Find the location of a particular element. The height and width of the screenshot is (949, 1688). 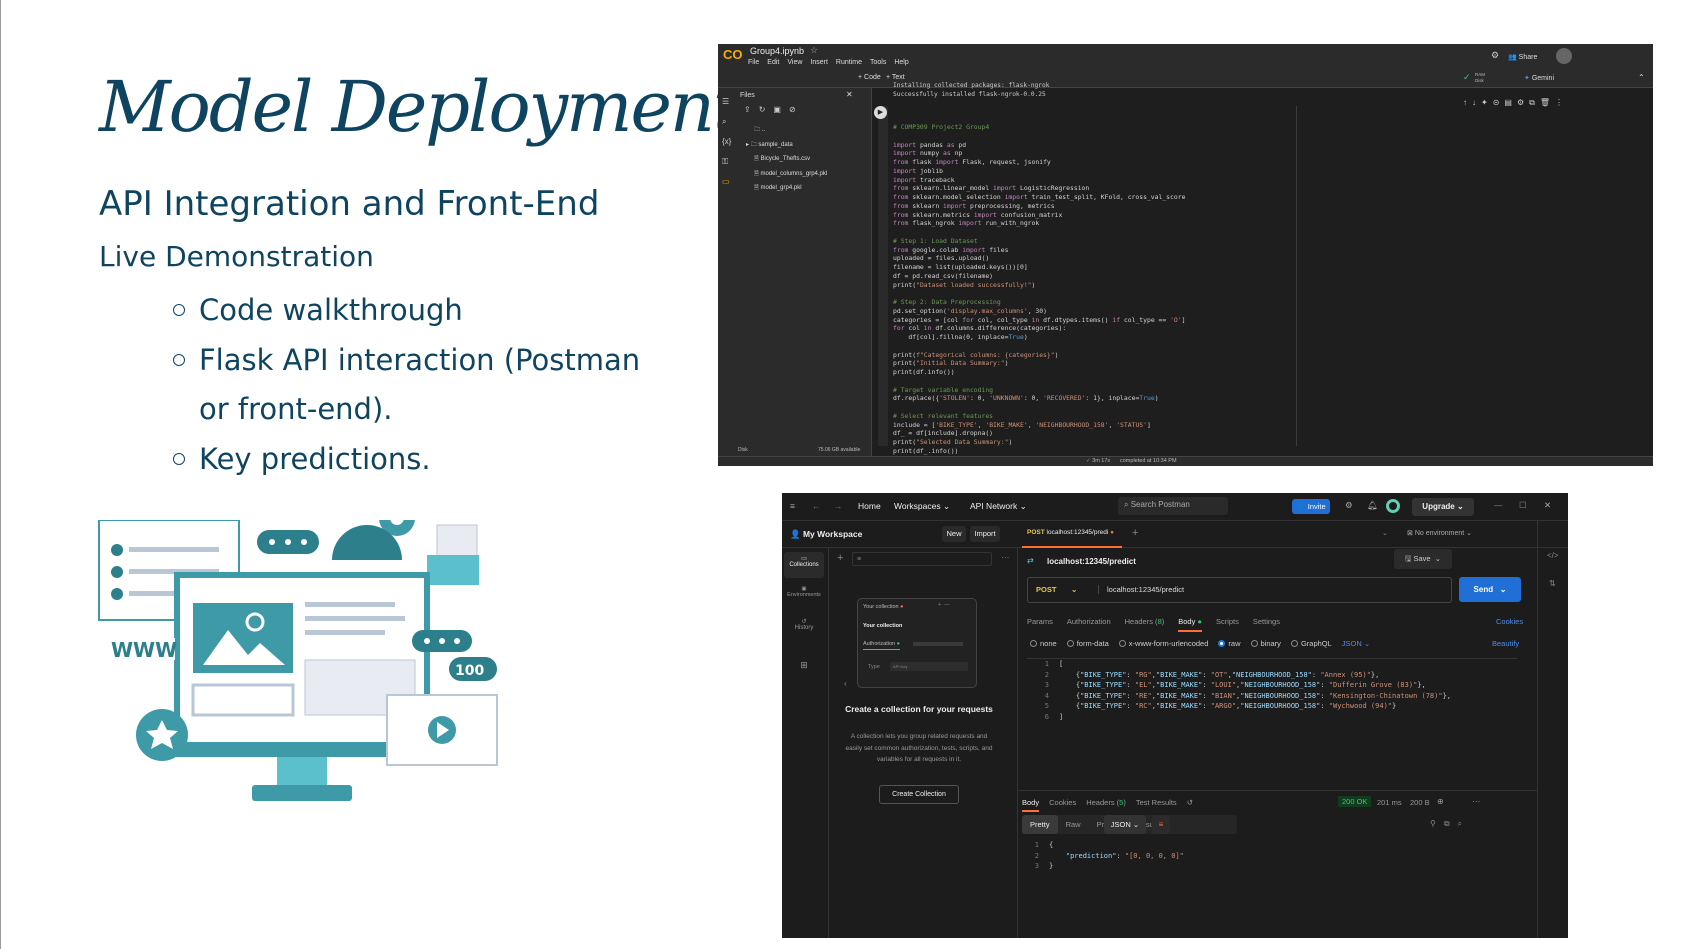

method-select: POST ⌄ is located at coordinates (1056, 589).